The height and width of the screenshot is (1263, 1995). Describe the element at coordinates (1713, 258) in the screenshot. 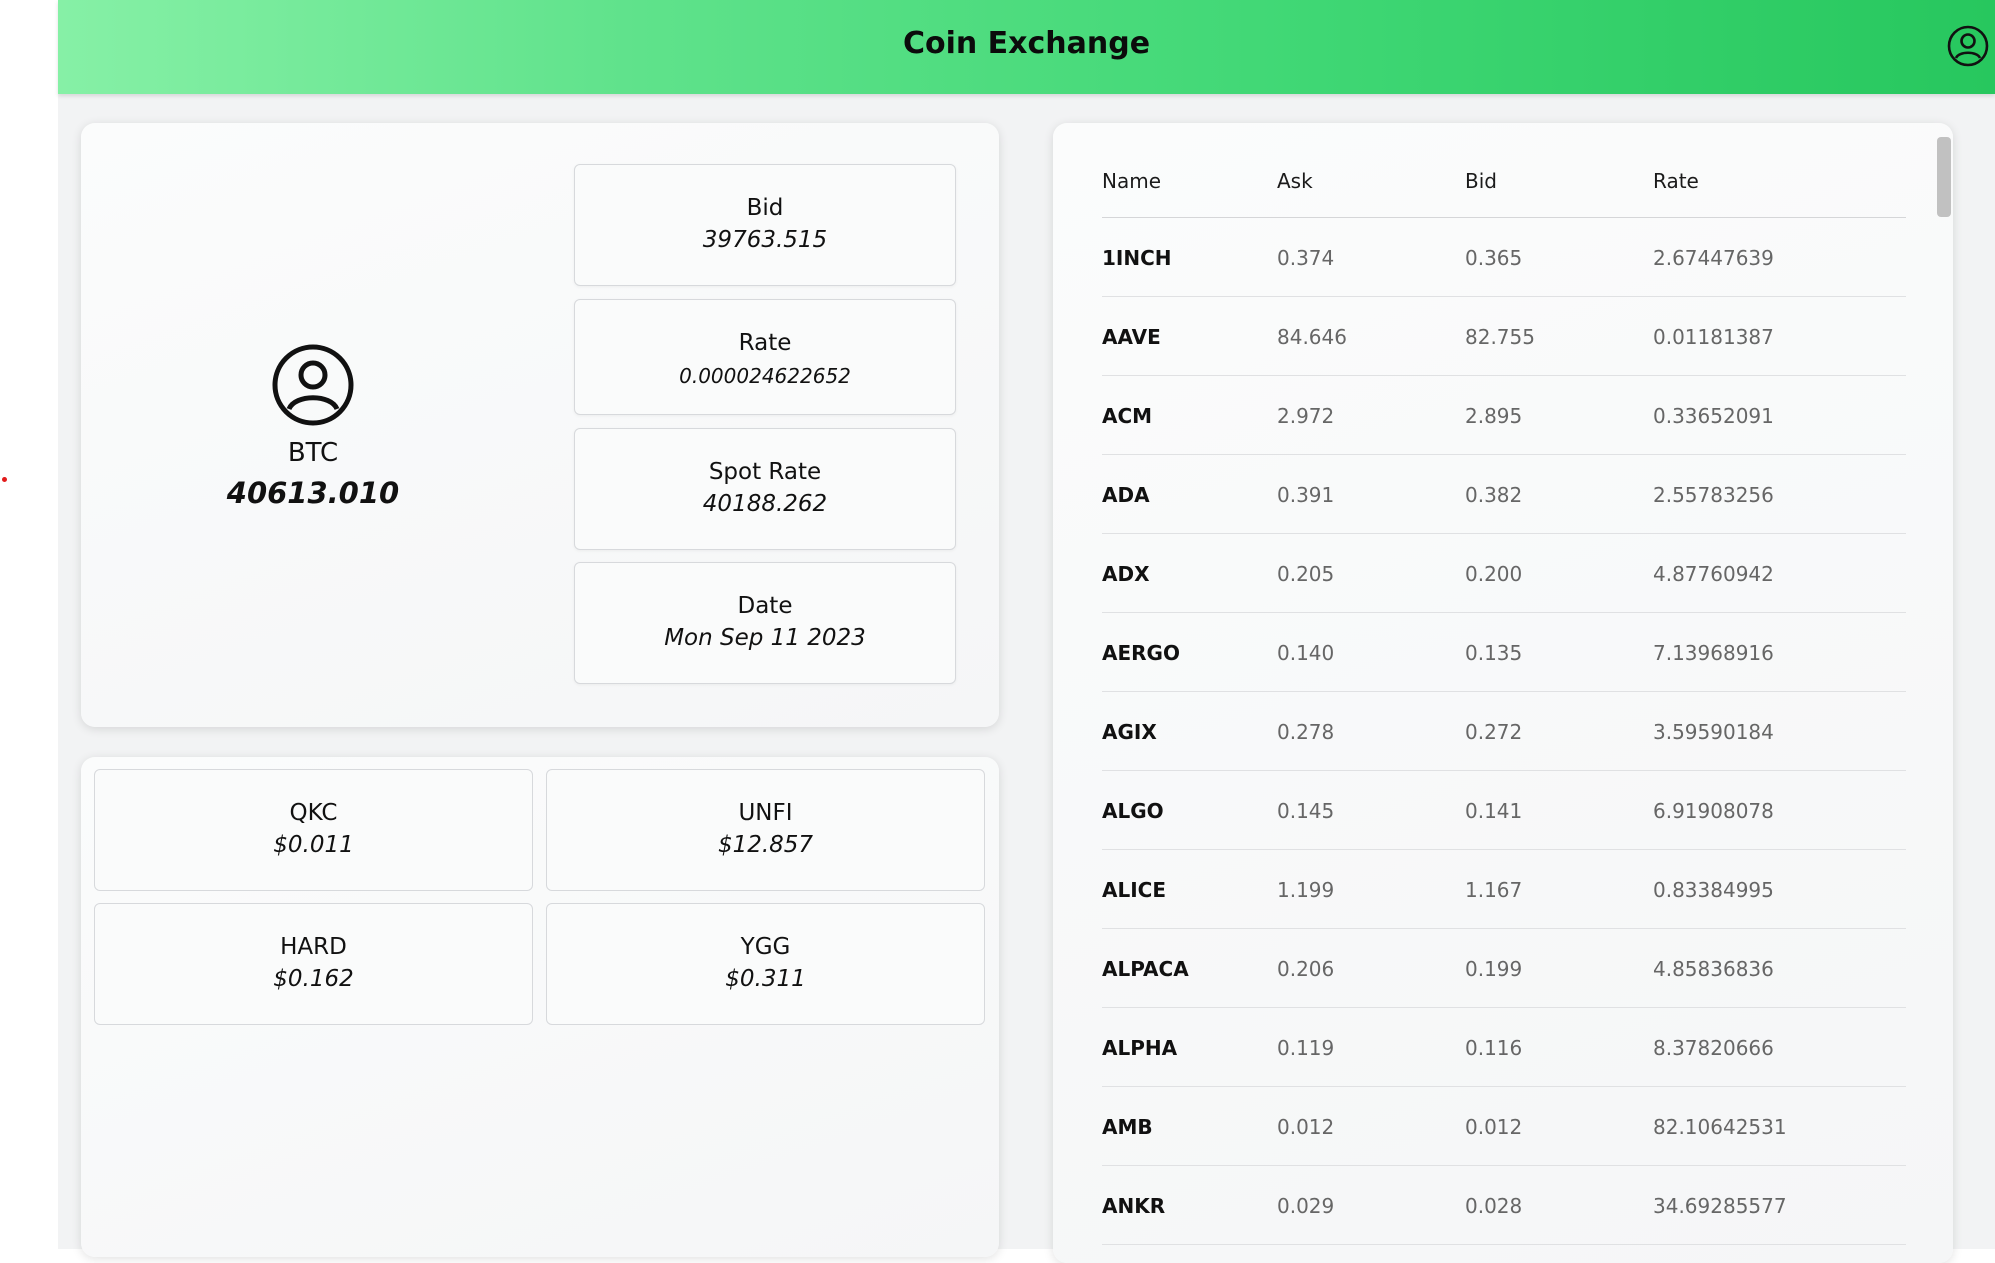

I see `cell-rate: 2.67447639` at that location.